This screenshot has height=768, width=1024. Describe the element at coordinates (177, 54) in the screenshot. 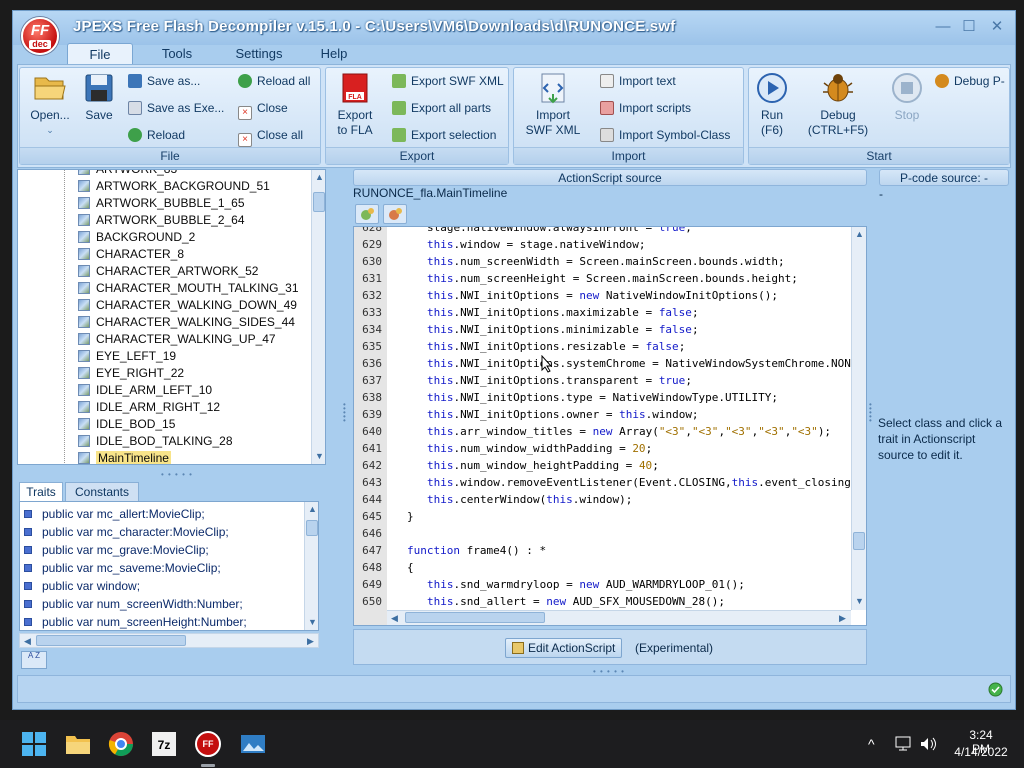

I see `tab-tools: Tools` at that location.